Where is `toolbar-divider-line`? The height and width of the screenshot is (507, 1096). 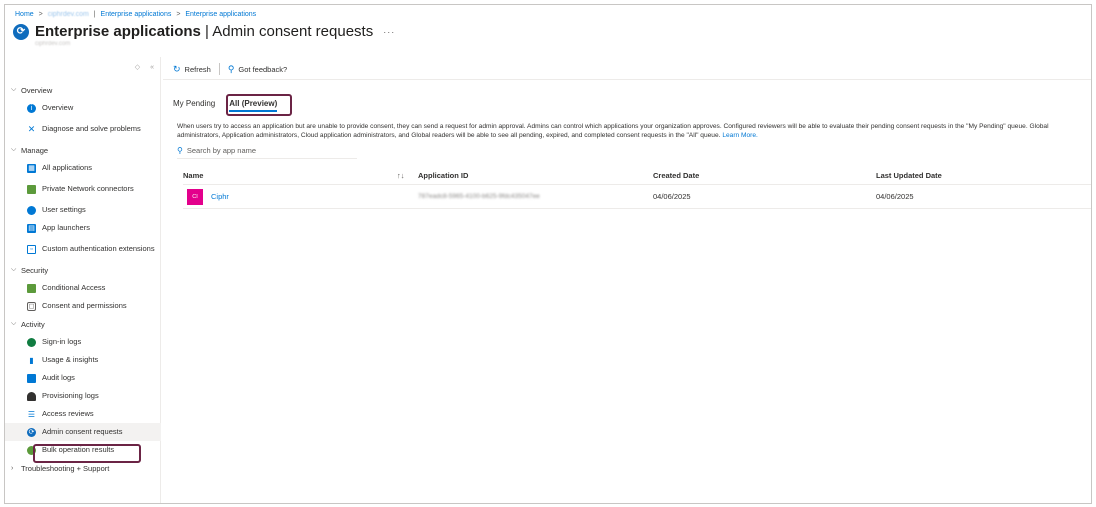 toolbar-divider-line is located at coordinates (627, 79).